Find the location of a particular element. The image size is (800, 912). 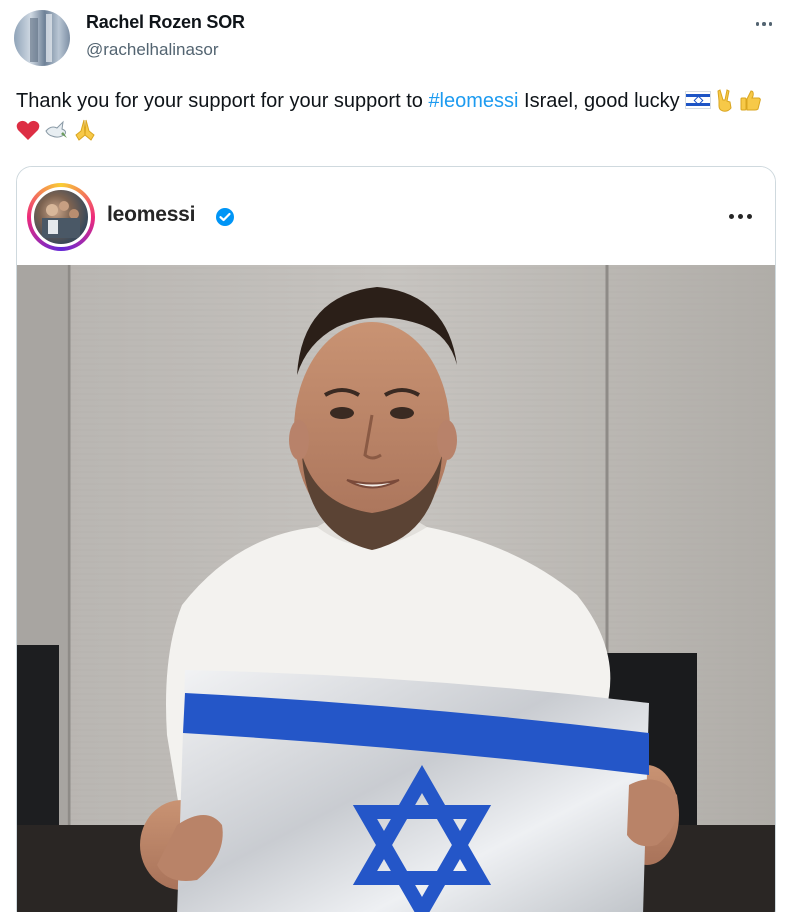

instagram-story-ring is located at coordinates (61, 217).